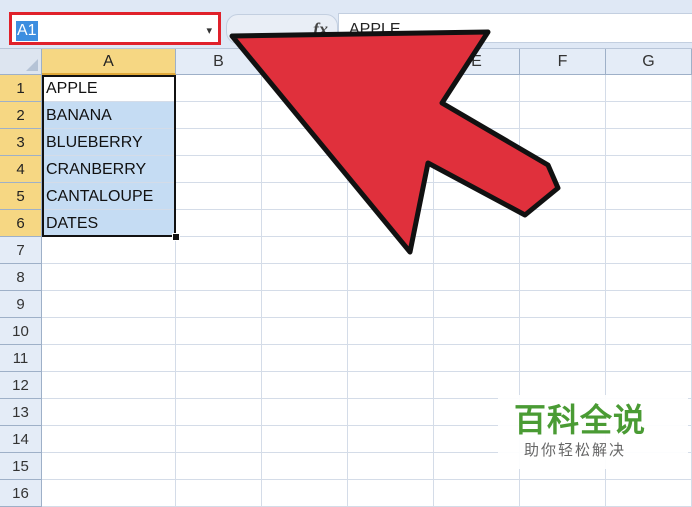  Describe the element at coordinates (21, 169) in the screenshot. I see `row-header-4: 4` at that location.